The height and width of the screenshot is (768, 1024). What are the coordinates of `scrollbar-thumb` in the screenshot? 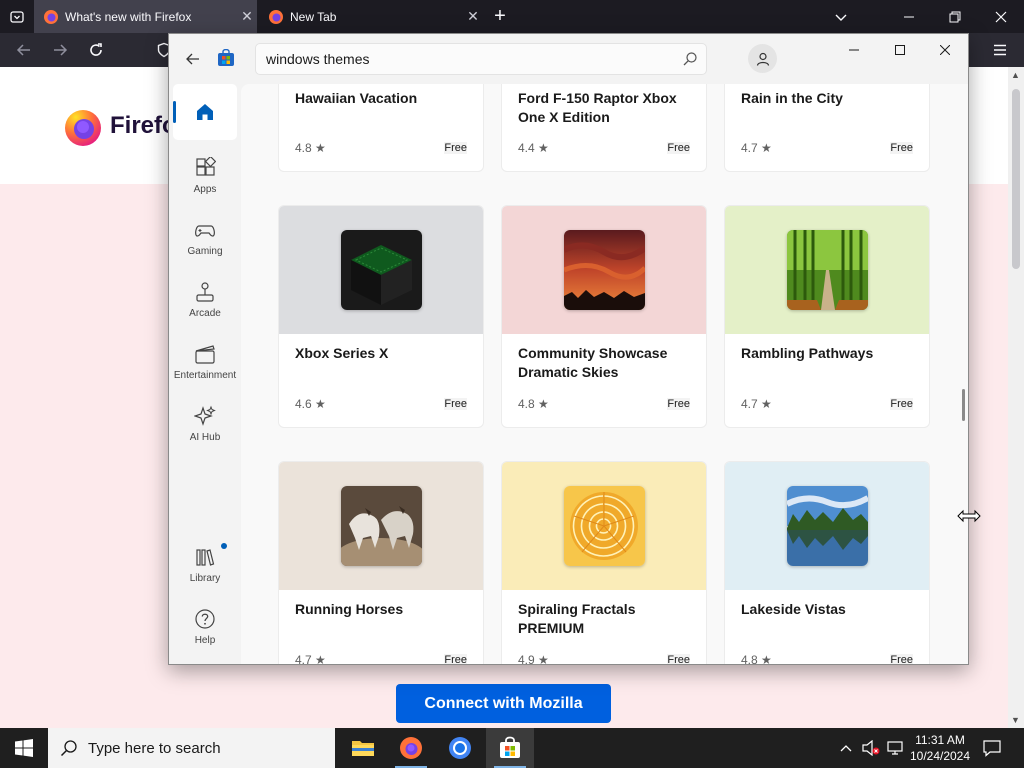 It's located at (1016, 179).